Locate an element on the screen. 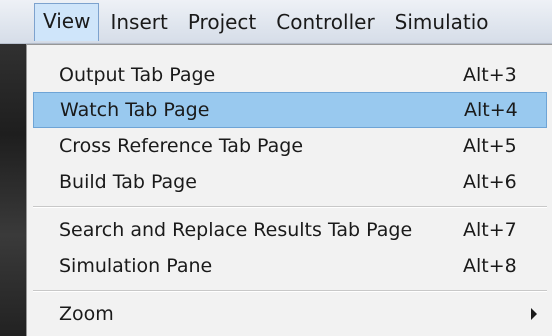 This screenshot has height=336, width=552. menu-controller: Controller is located at coordinates (325, 22).